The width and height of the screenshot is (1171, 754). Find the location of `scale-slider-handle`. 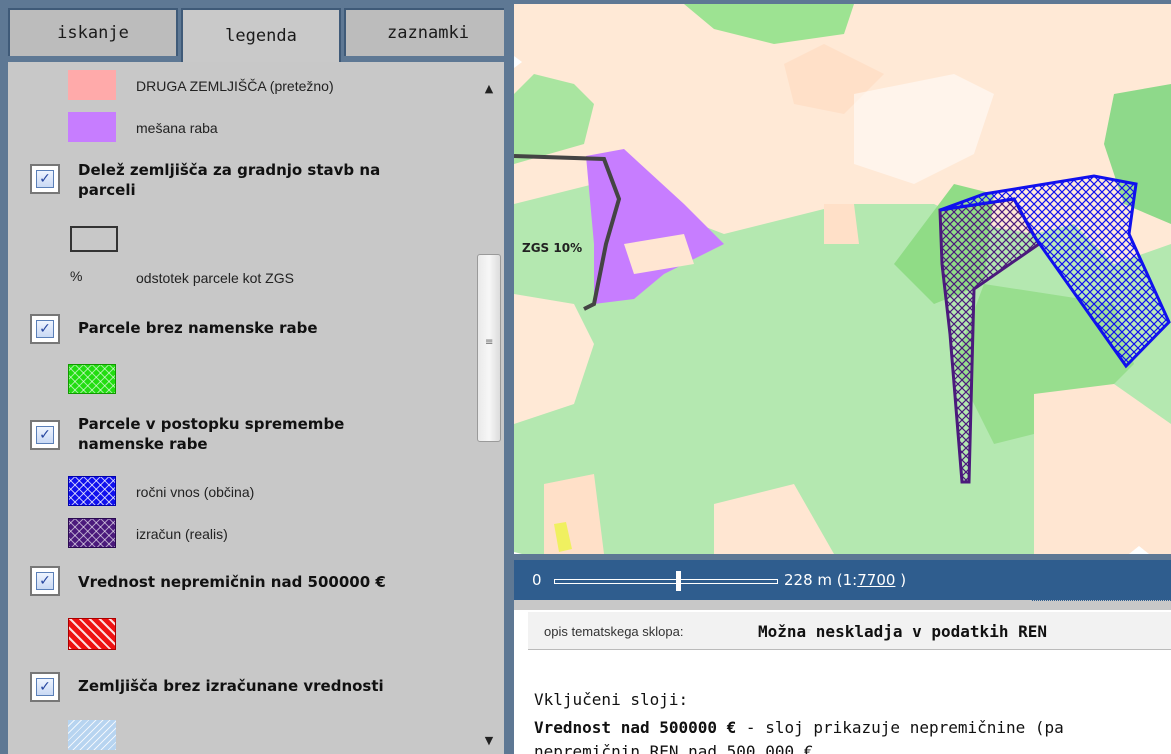

scale-slider-handle is located at coordinates (678, 581).